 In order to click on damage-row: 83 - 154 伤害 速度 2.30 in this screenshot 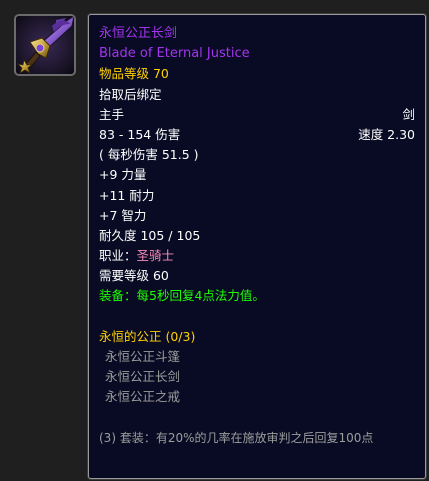, I will do `click(257, 135)`.